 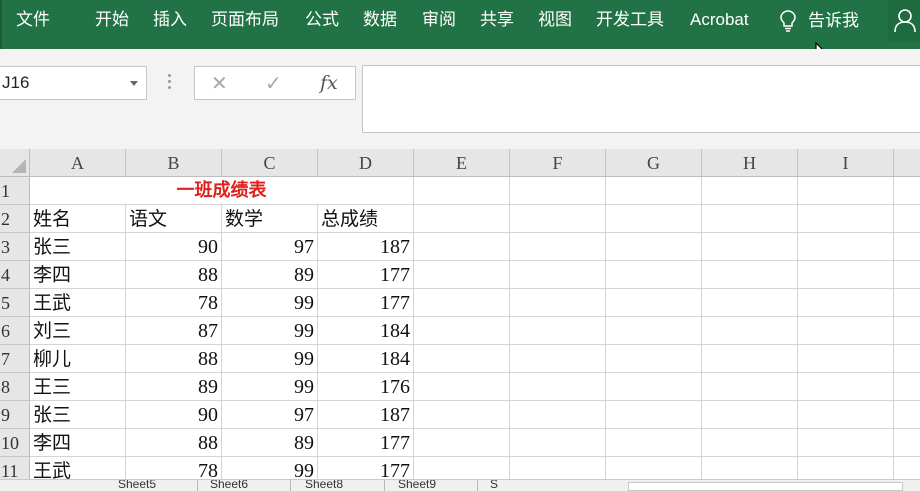 I want to click on tab-review: 审阅, so click(x=439, y=20).